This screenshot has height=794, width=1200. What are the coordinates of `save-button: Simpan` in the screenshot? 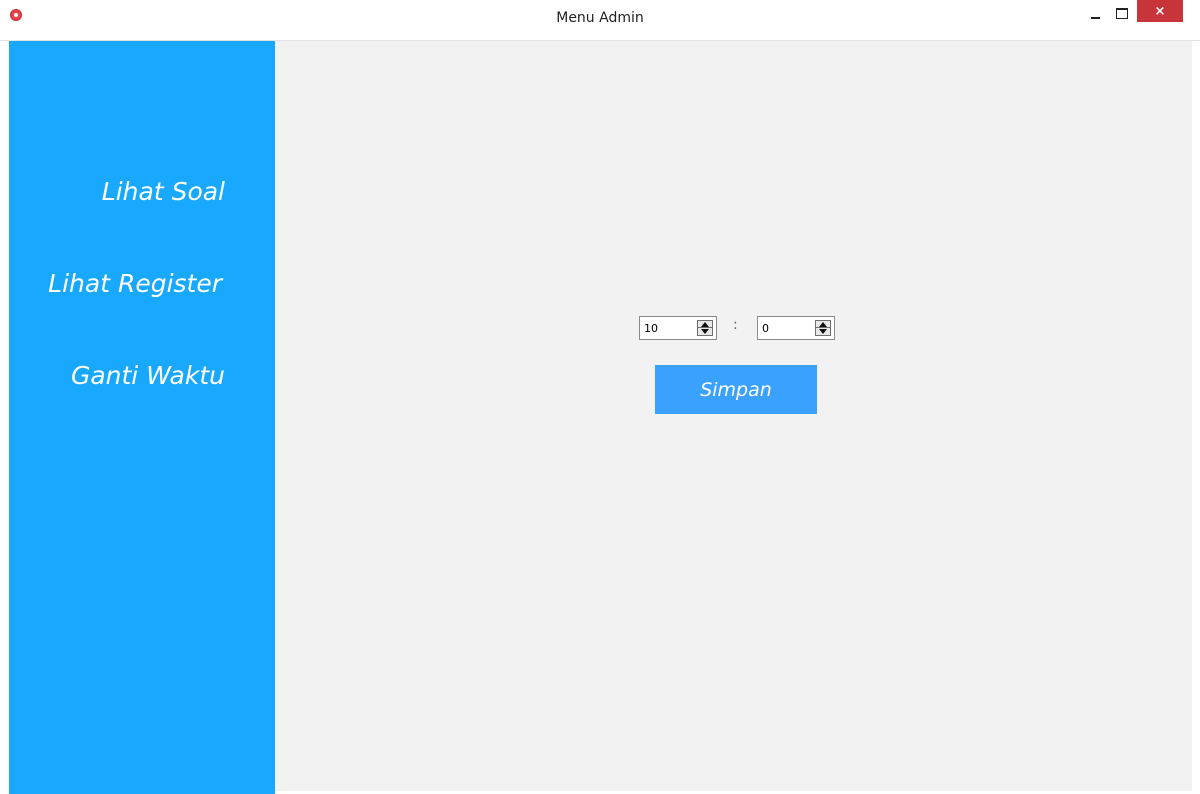 It's located at (736, 389).